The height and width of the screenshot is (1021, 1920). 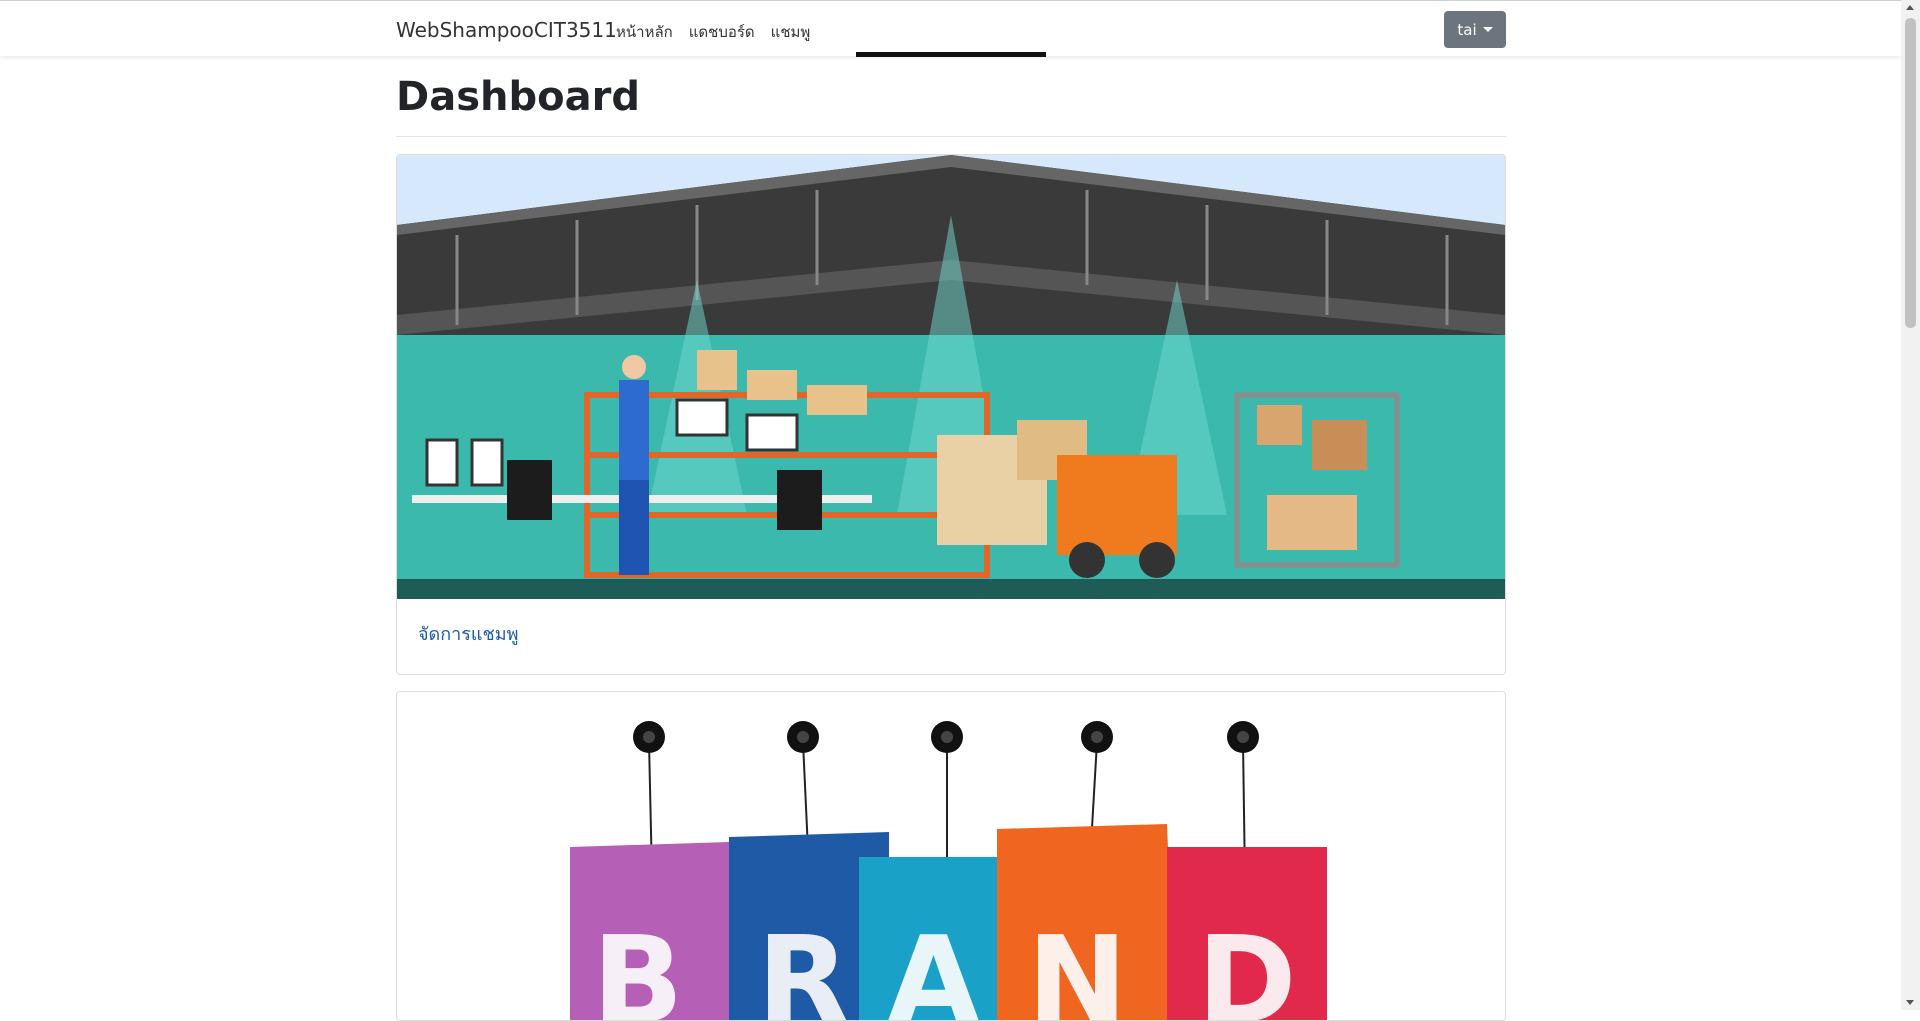 What do you see at coordinates (791, 32) in the screenshot?
I see `nav-link-shampoo: แชมพู` at bounding box center [791, 32].